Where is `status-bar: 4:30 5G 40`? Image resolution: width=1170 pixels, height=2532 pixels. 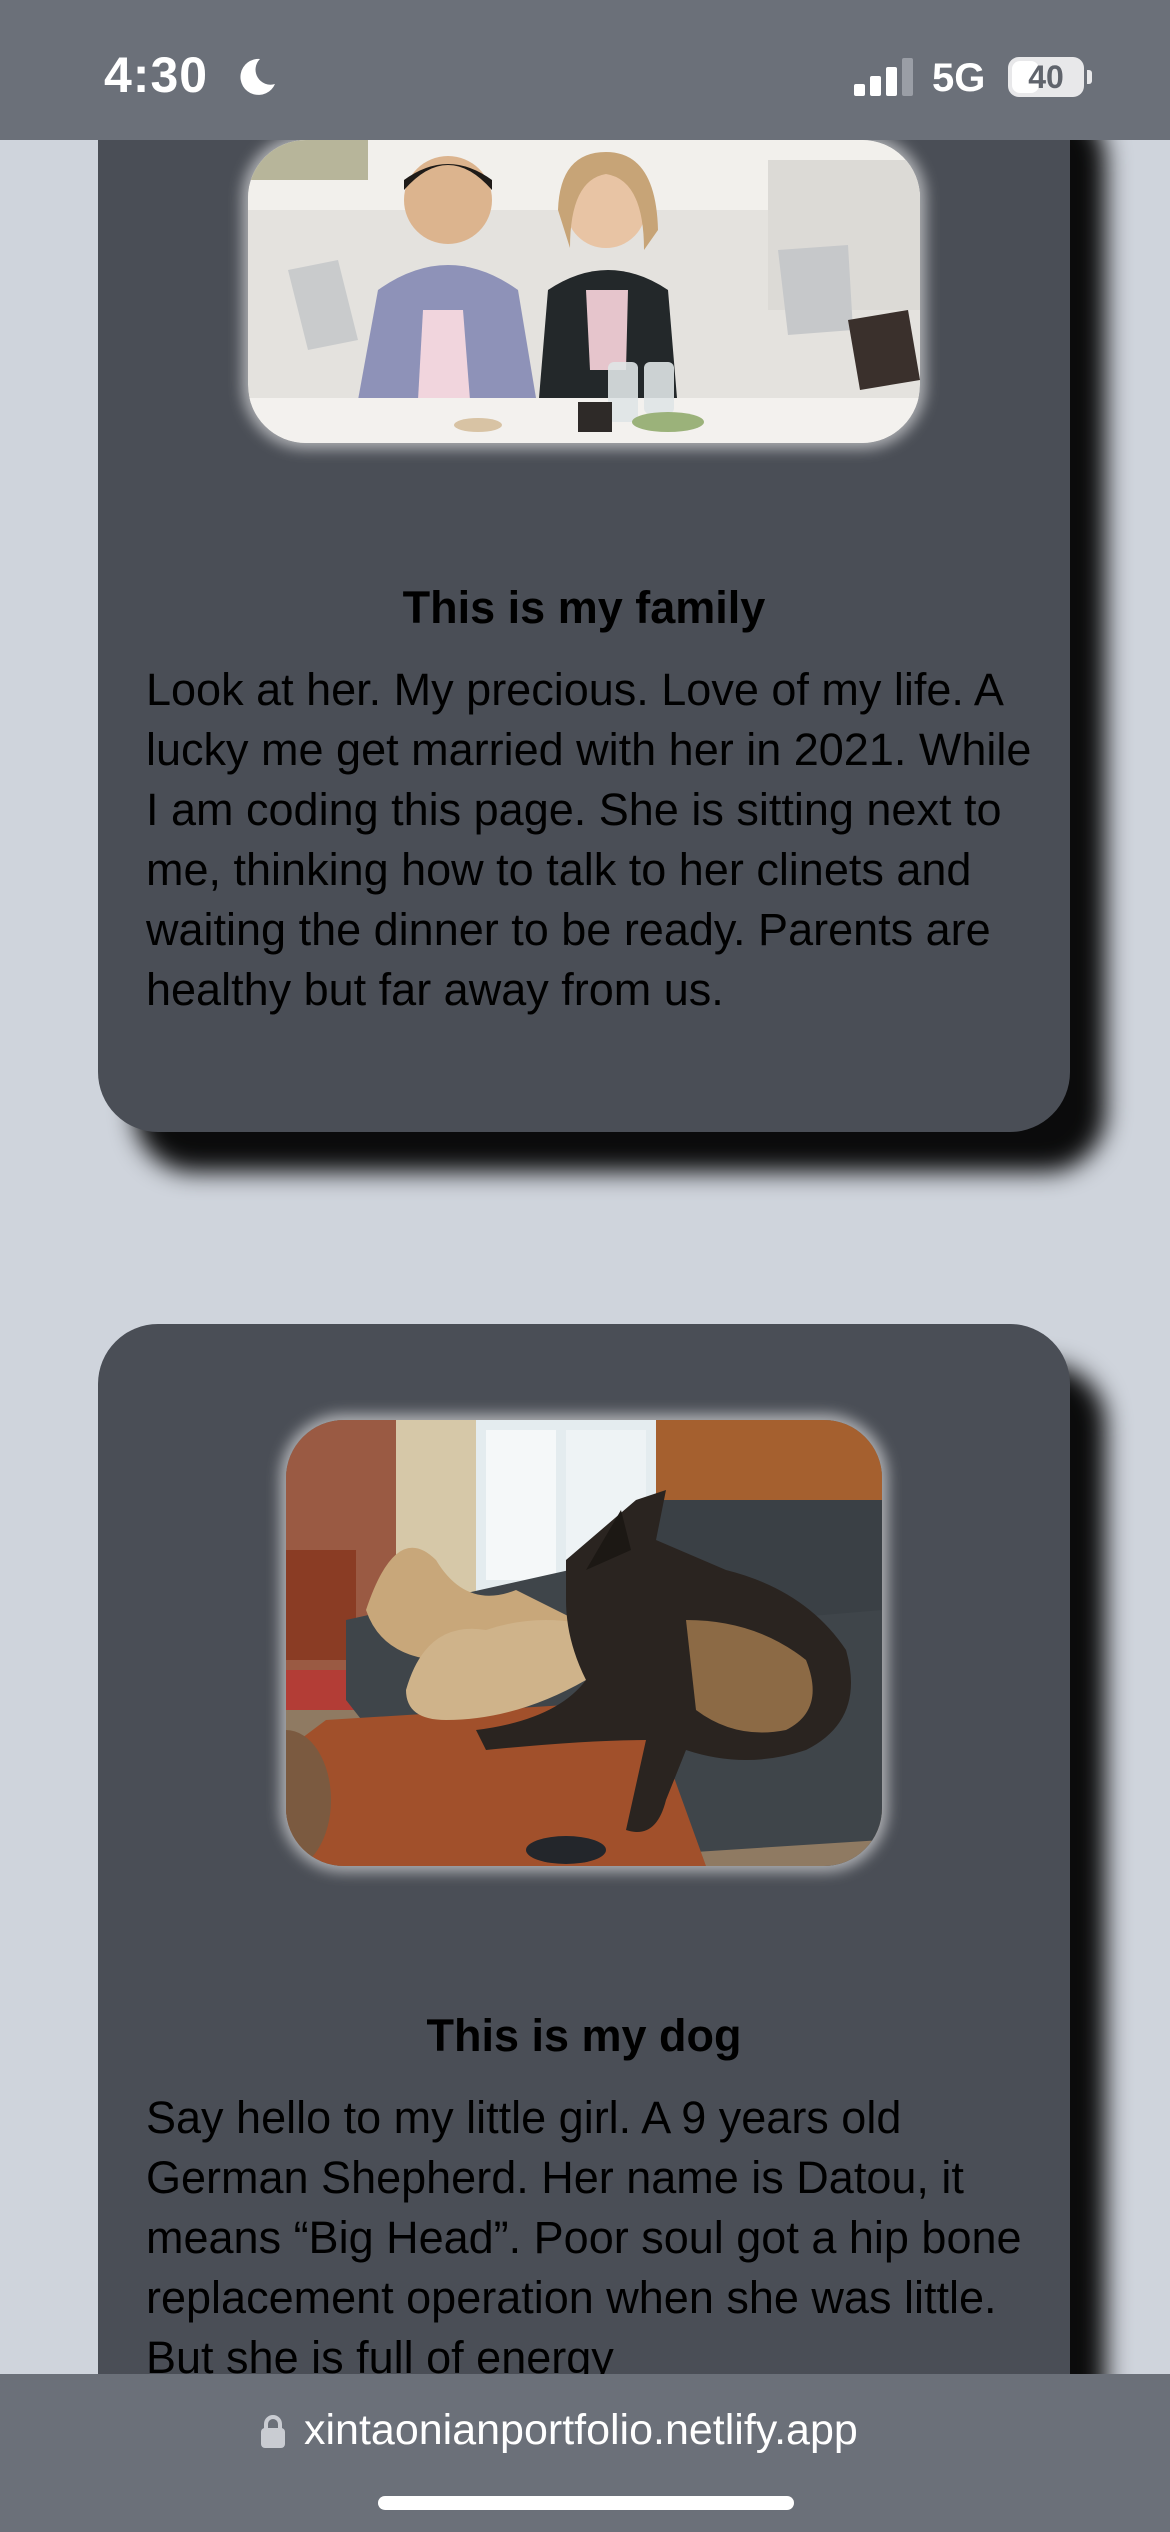 status-bar: 4:30 5G 40 is located at coordinates (585, 70).